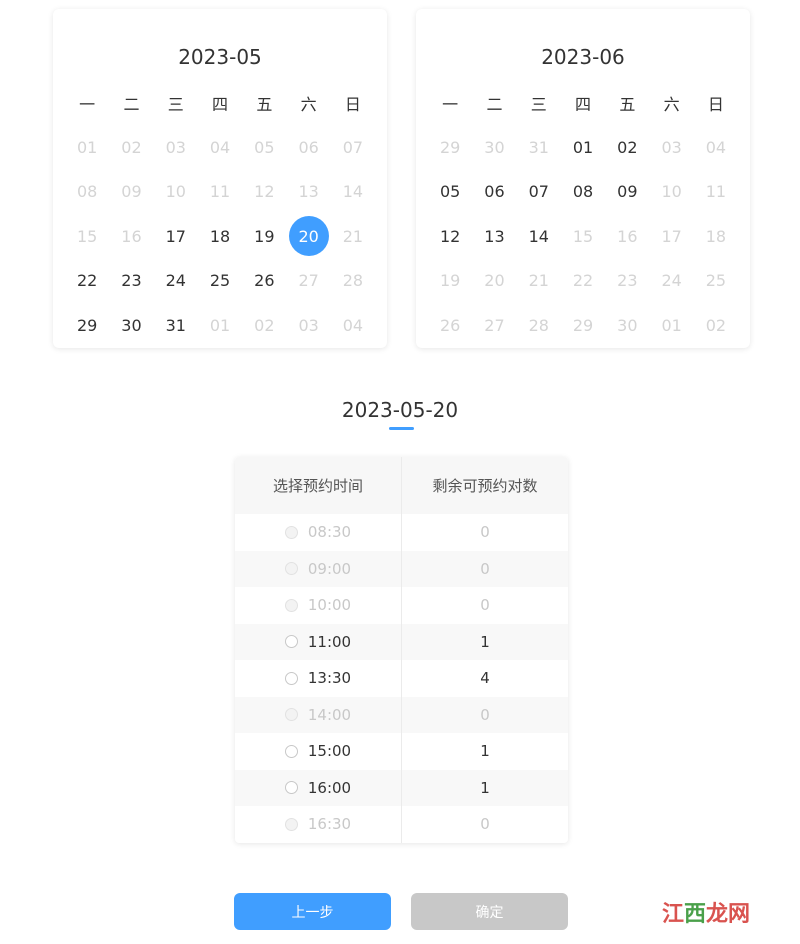 The width and height of the screenshot is (800, 944). What do you see at coordinates (308, 105) in the screenshot?
I see `weekday-label: 六` at bounding box center [308, 105].